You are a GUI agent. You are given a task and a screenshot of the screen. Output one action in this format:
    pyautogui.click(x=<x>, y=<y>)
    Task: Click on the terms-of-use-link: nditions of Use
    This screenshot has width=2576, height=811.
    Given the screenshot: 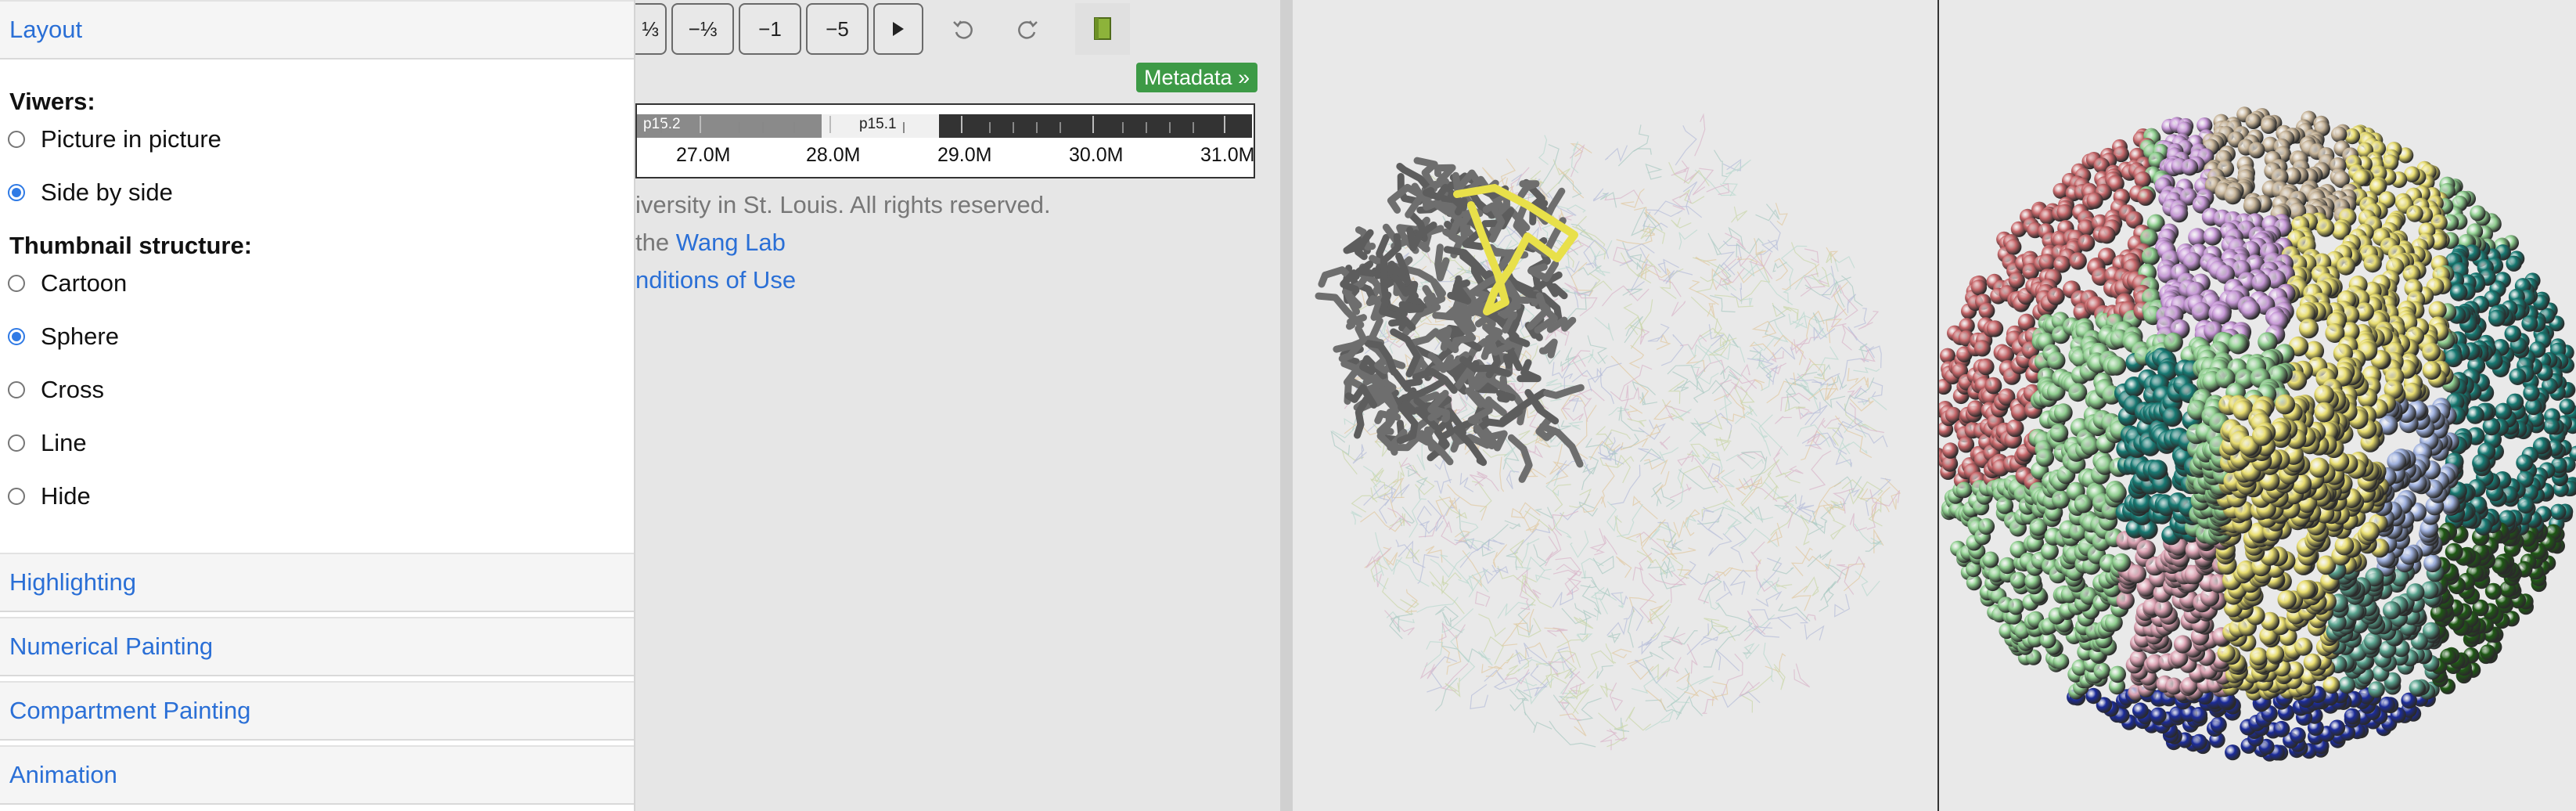 What is the action you would take?
    pyautogui.click(x=715, y=280)
    